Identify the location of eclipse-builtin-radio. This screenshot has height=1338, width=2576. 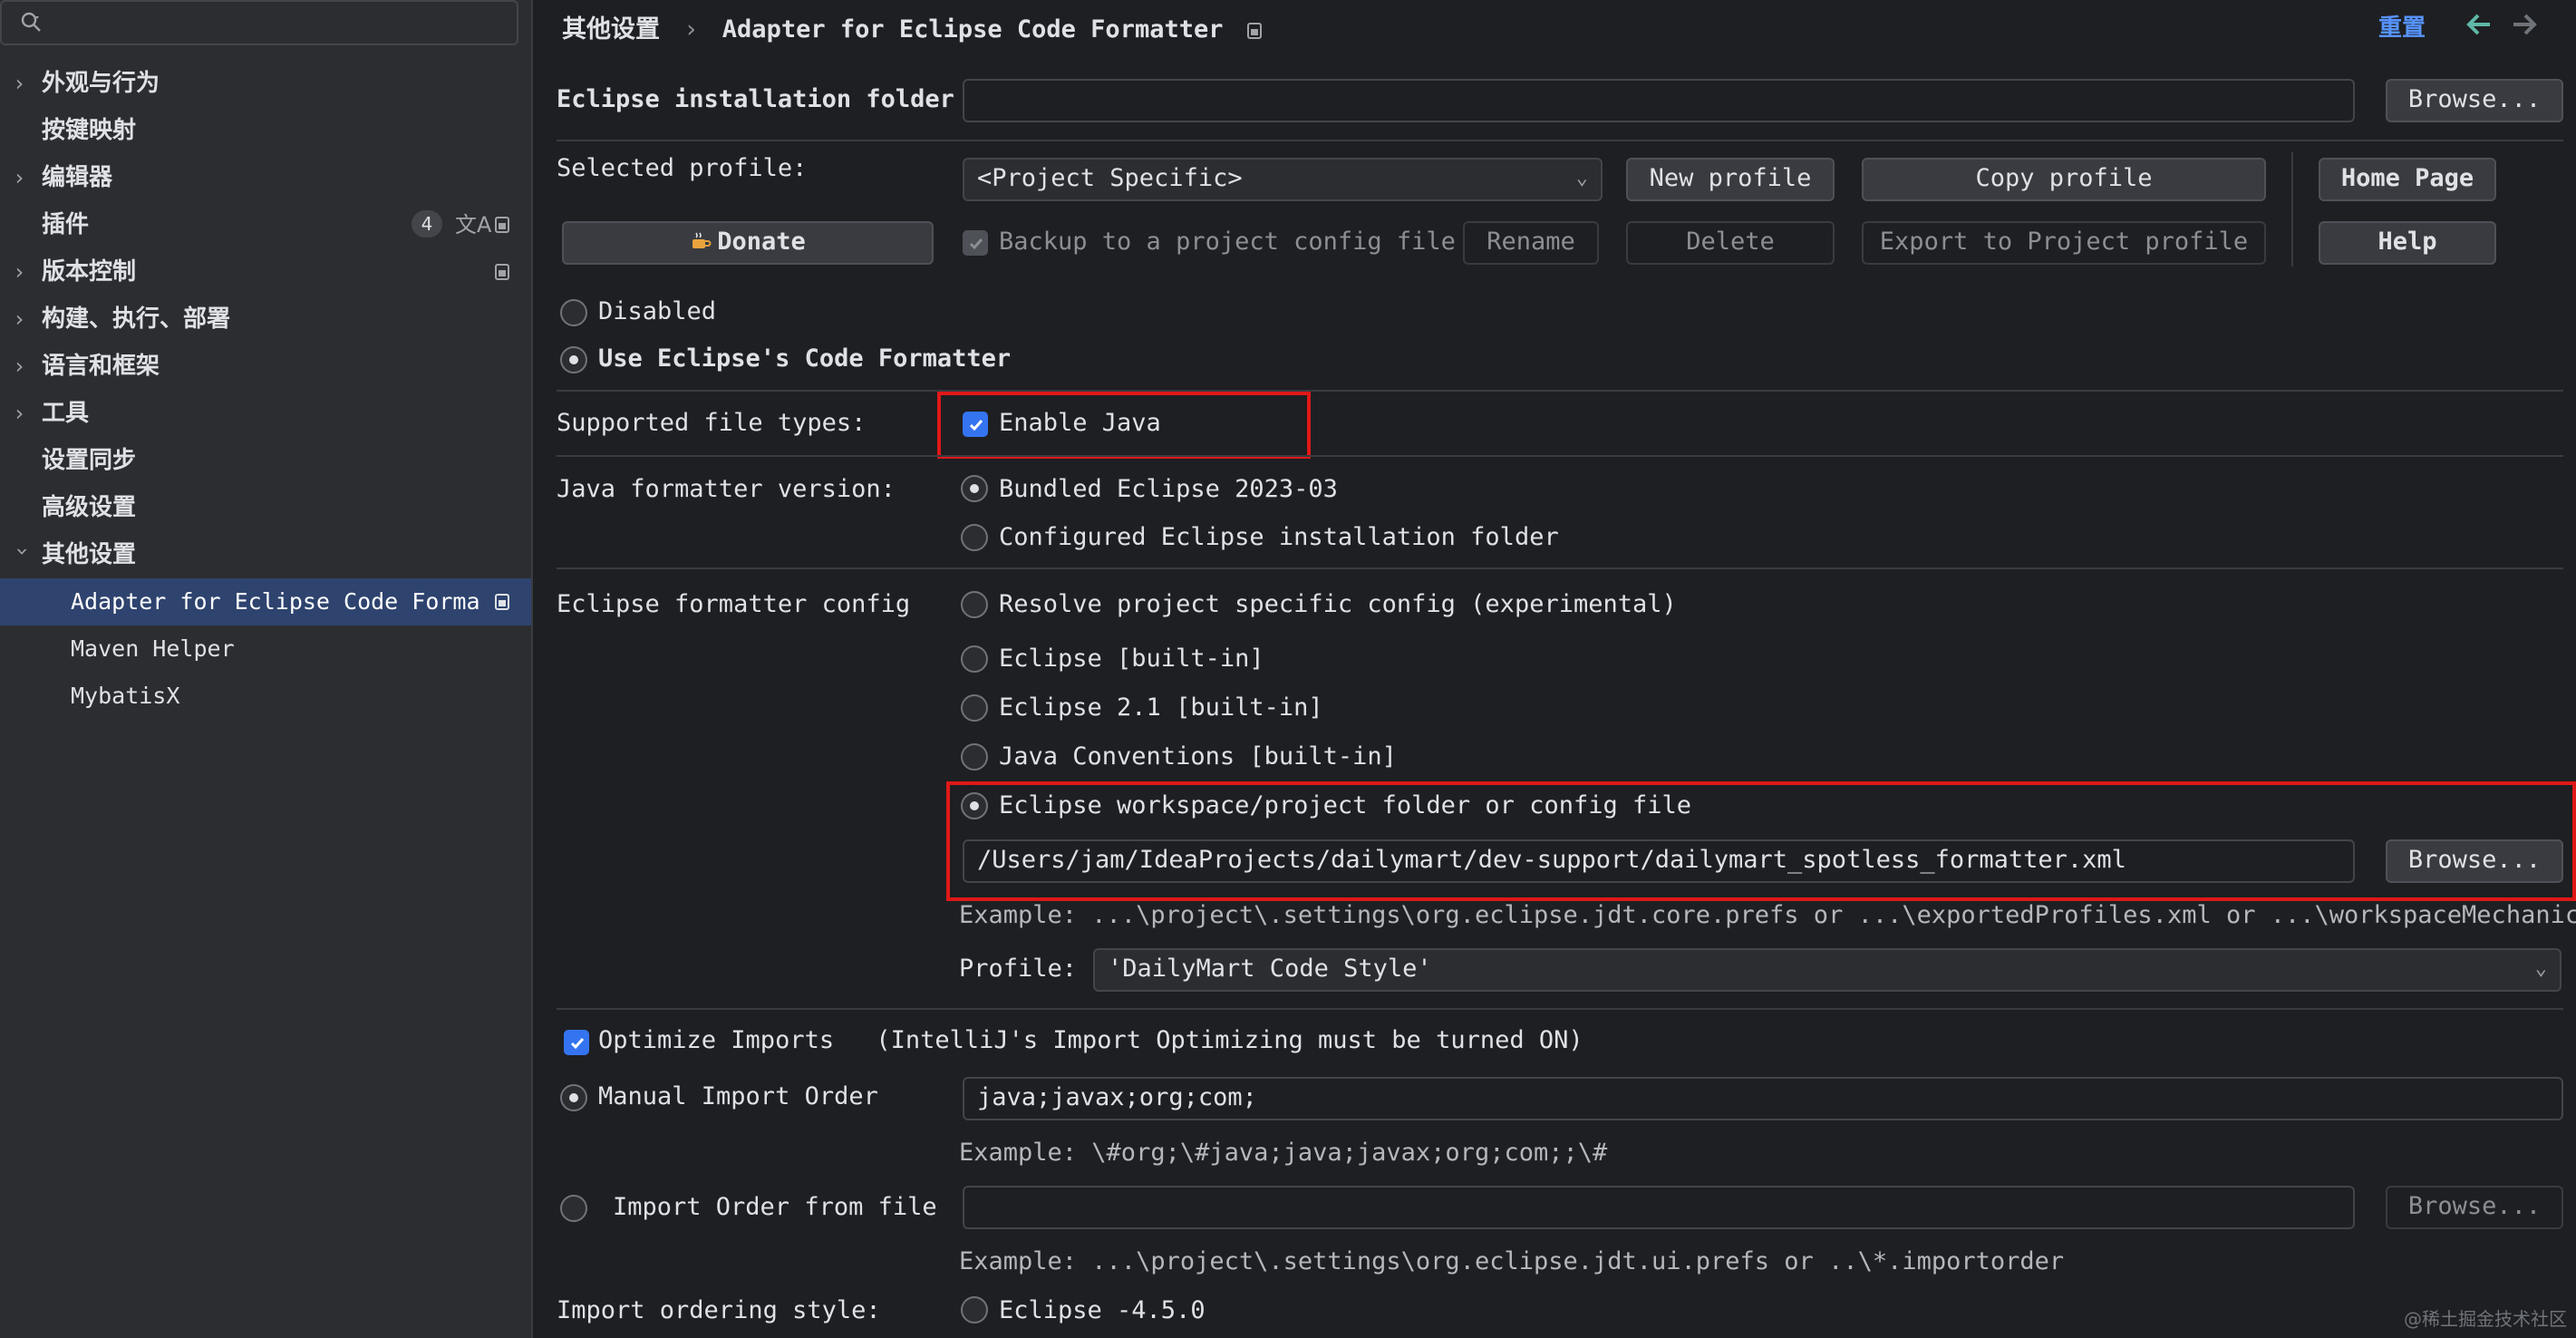
(974, 659).